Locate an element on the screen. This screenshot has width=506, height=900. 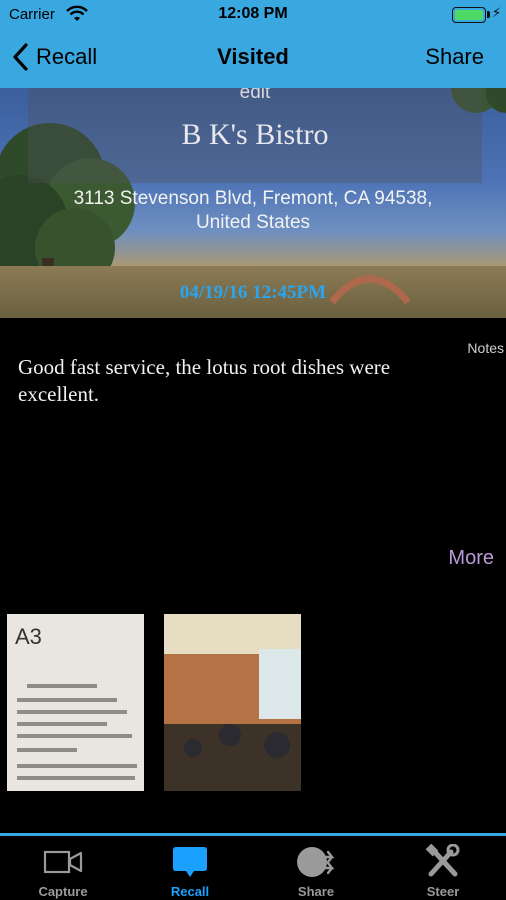
top-bar: Carrier 12:08 PM ⚡ Recall Visited Share is located at coordinates (253, 44).